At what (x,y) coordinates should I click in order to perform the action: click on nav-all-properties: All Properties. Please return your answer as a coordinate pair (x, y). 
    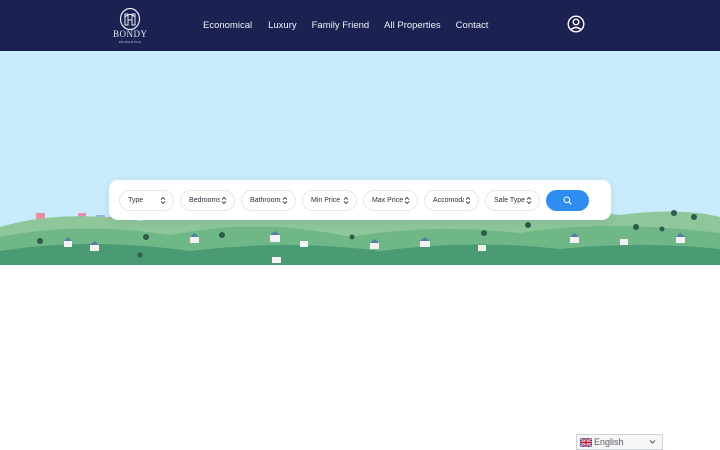
    Looking at the image, I should click on (412, 26).